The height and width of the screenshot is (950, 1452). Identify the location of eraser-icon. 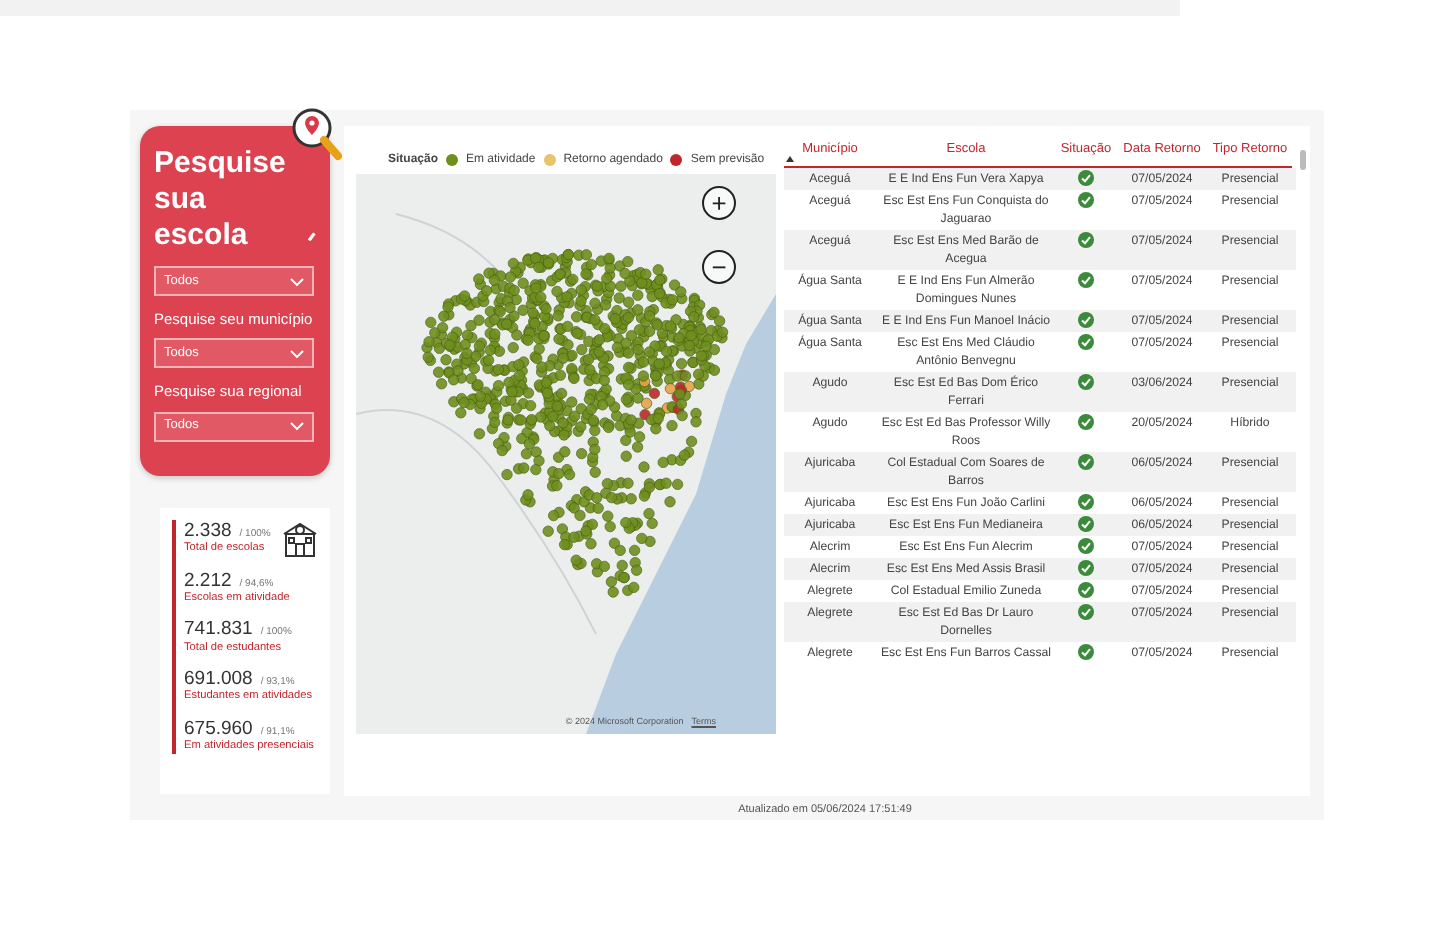
(310, 236).